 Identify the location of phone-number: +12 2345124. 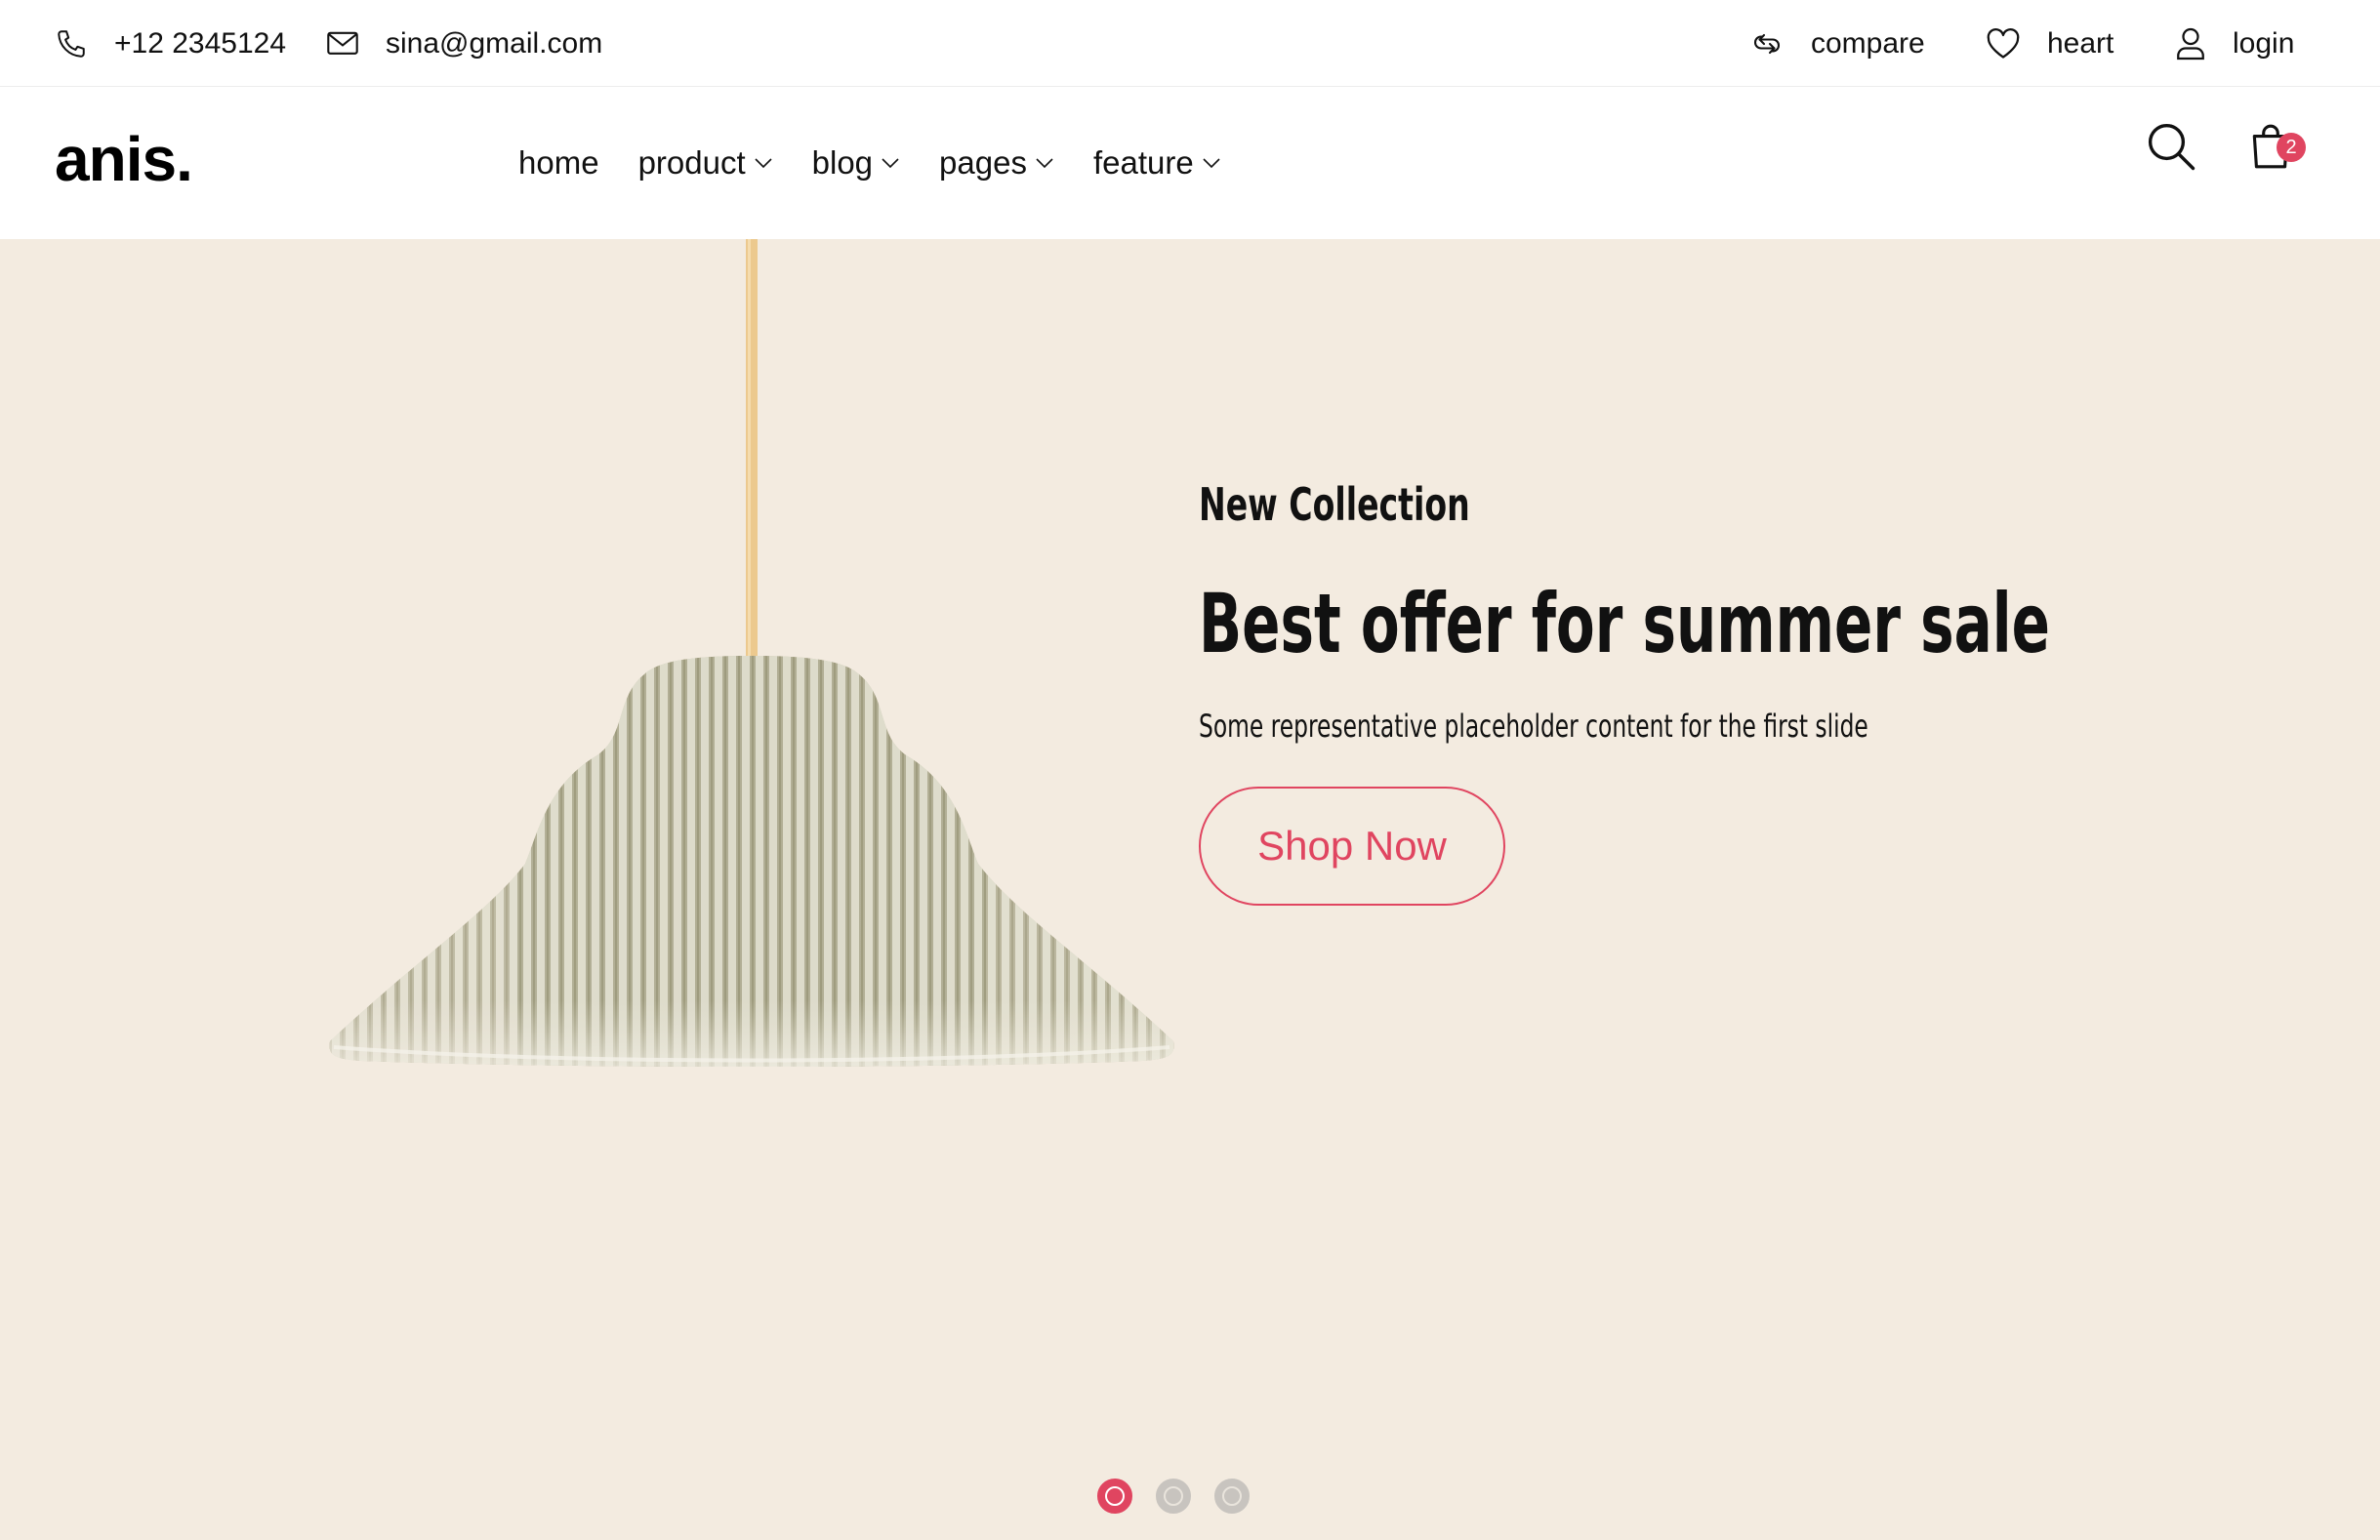
(200, 43).